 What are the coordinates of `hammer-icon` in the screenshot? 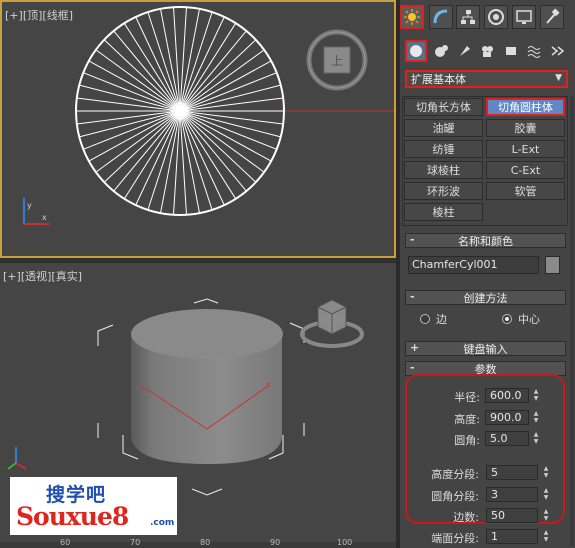 It's located at (553, 16).